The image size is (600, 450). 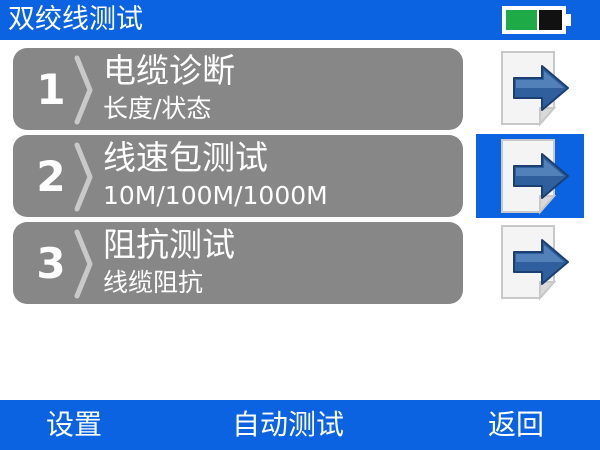 I want to click on menu-item-subtitle: 长度/状态, so click(x=157, y=108).